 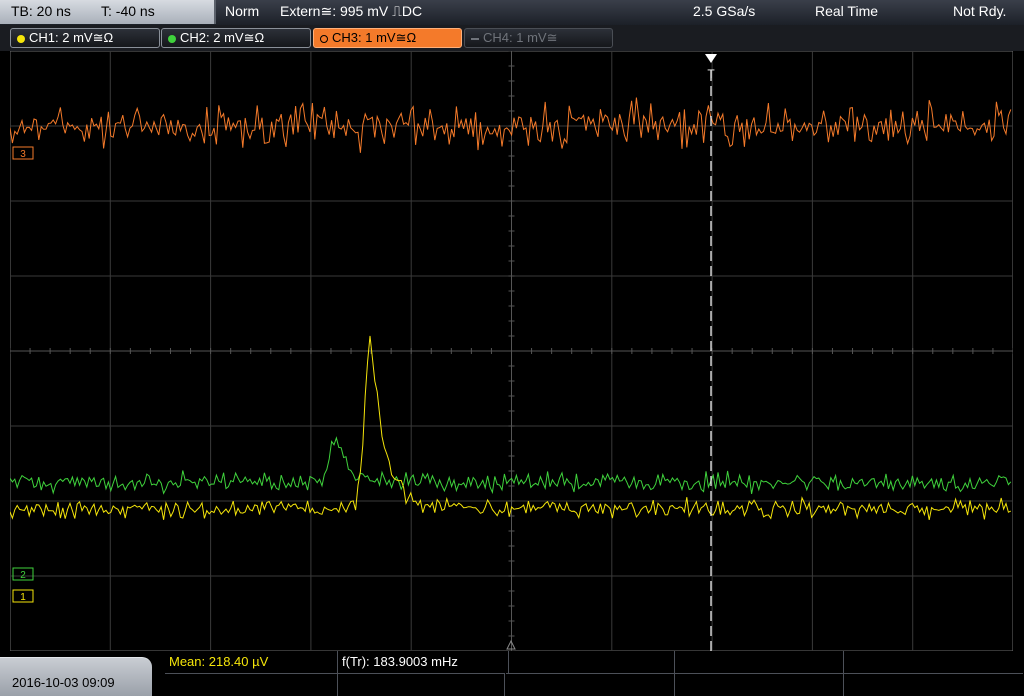 I want to click on trigger-marker-label: T, so click(x=711, y=74).